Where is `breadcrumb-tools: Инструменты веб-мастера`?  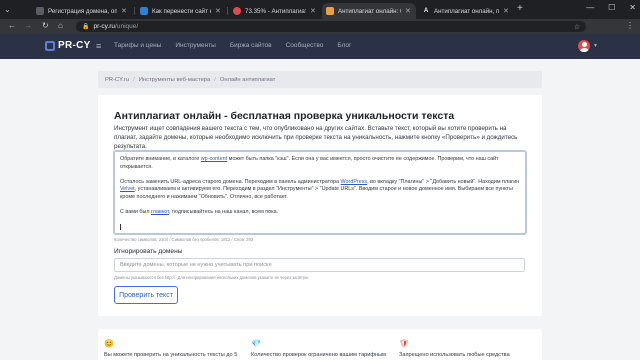 breadcrumb-tools: Инструменты веб-мастера is located at coordinates (175, 80).